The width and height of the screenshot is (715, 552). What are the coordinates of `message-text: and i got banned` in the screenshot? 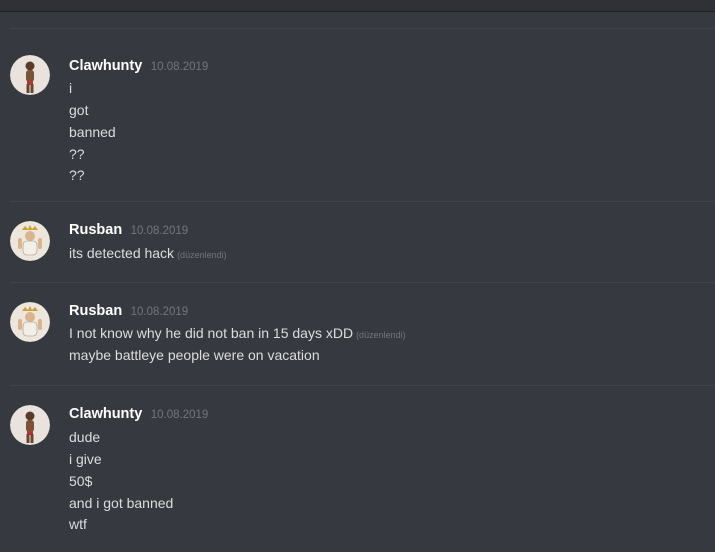 It's located at (121, 503).